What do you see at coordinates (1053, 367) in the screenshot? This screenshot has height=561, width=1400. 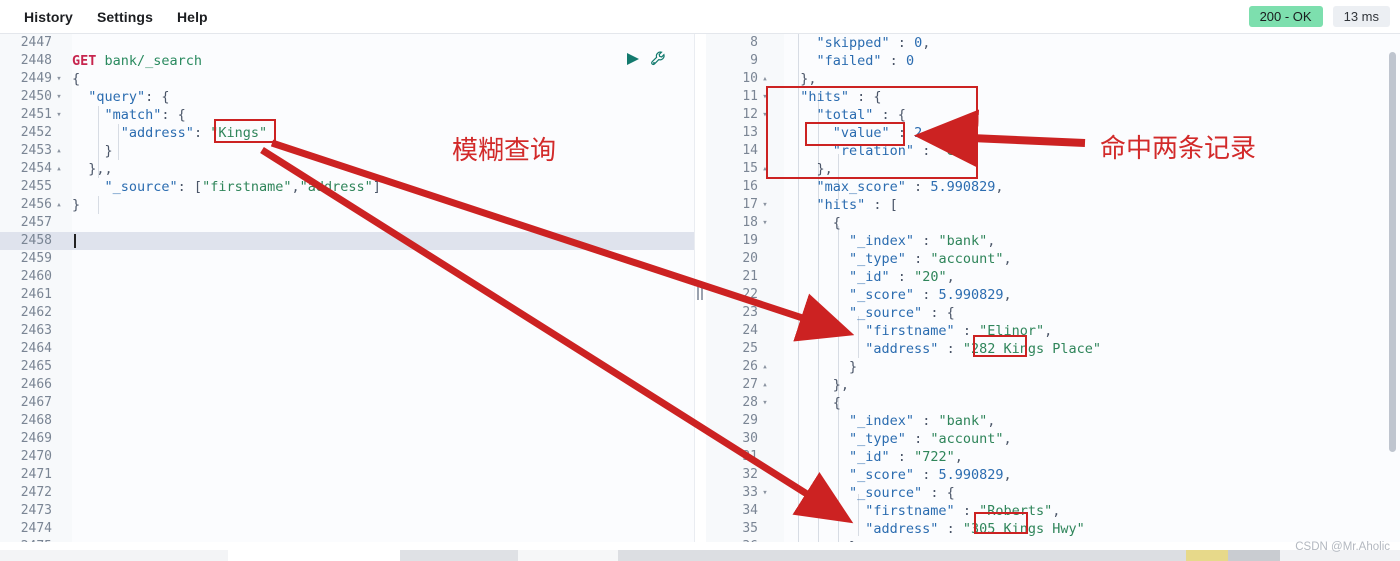 I see `code-line: 26 ▴ }` at bounding box center [1053, 367].